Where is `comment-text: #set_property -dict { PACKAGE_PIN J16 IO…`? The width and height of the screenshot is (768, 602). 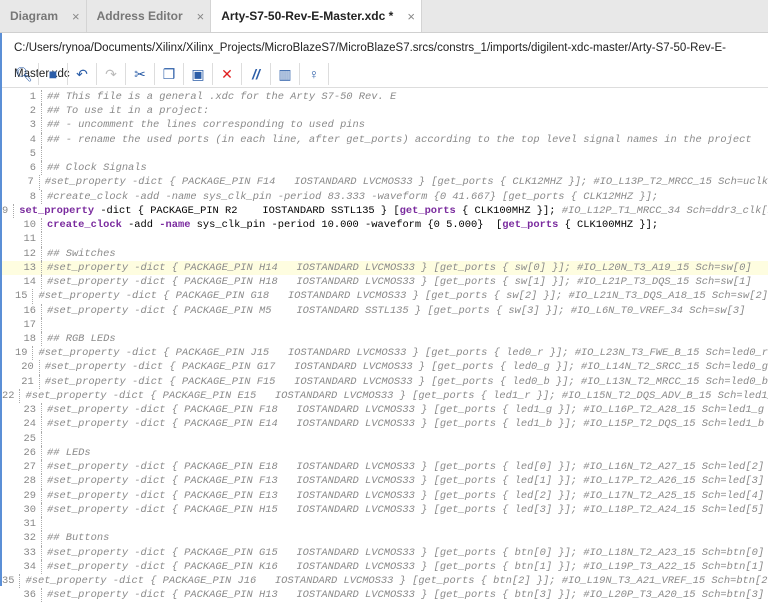 comment-text: #set_property -dict { PACKAGE_PIN J16 IO… is located at coordinates (396, 581).